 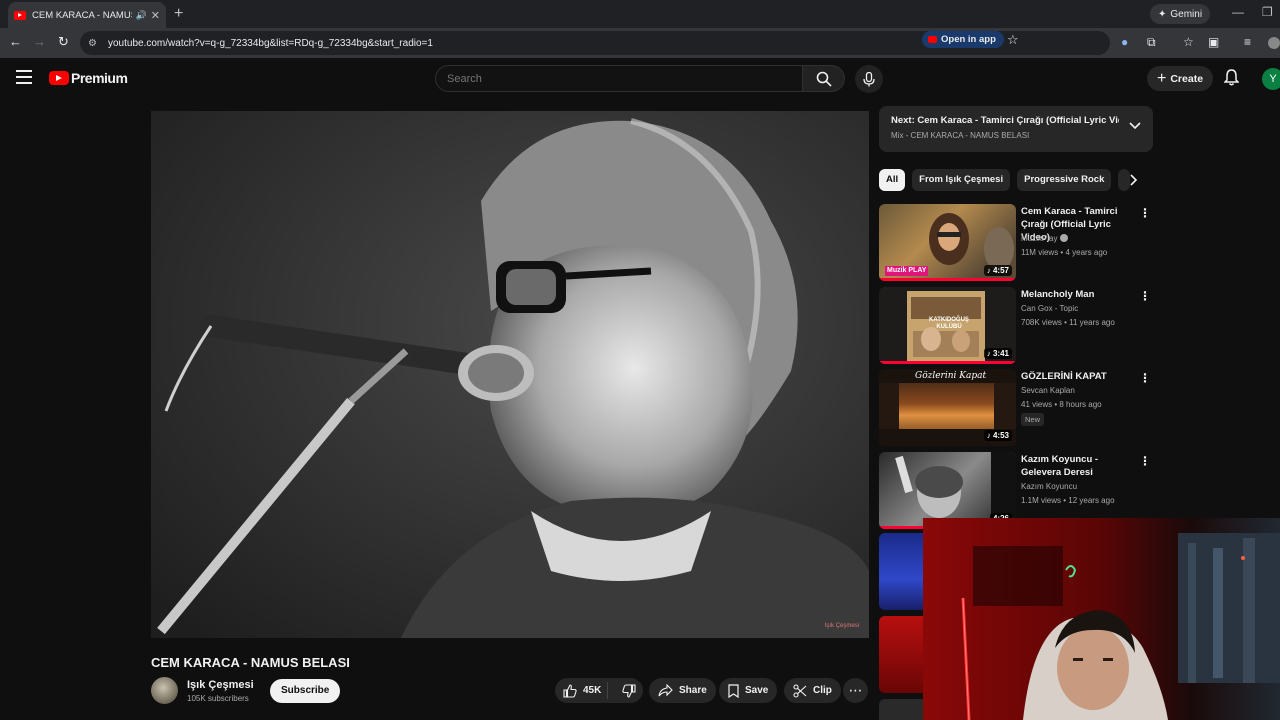 What do you see at coordinates (1162, 78) in the screenshot?
I see `plus-icon: +` at bounding box center [1162, 78].